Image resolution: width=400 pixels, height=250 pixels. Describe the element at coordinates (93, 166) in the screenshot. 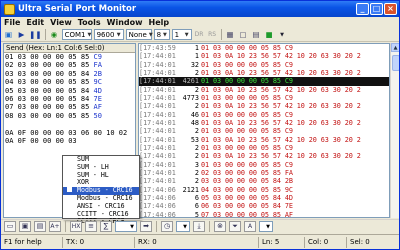

I see `checksum-menu-label: SUM - LH` at that location.